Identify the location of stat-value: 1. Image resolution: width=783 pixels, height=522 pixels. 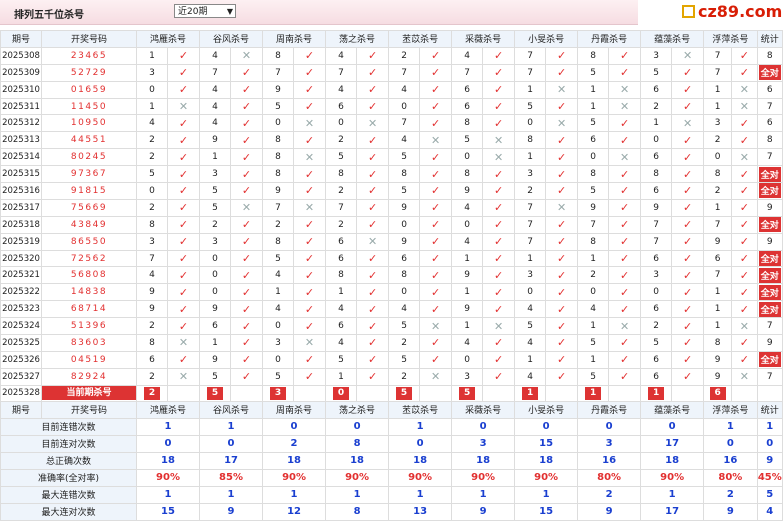
(420, 494).